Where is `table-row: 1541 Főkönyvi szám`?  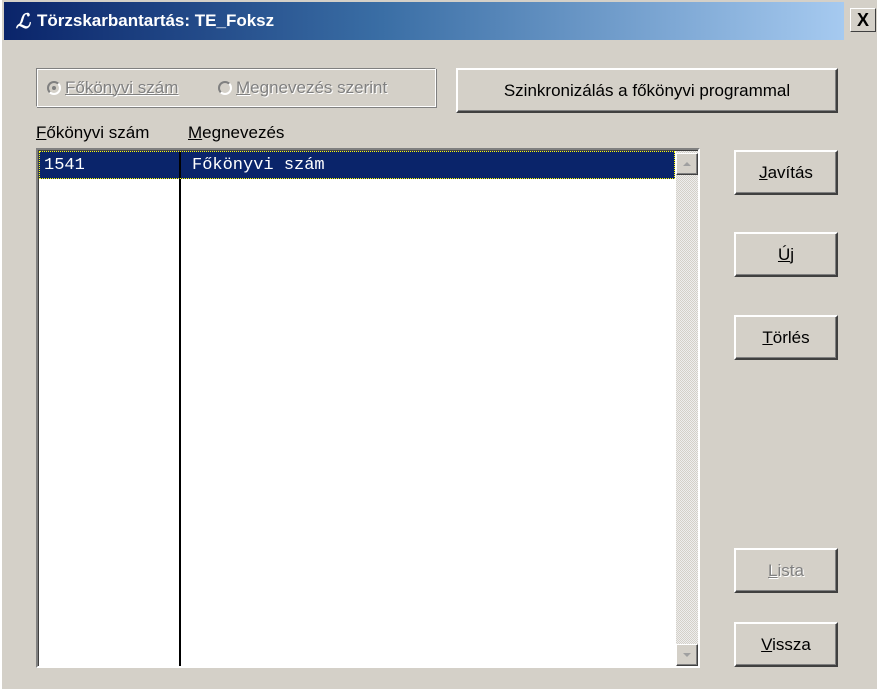 table-row: 1541 Főkönyvi szám is located at coordinates (357, 165).